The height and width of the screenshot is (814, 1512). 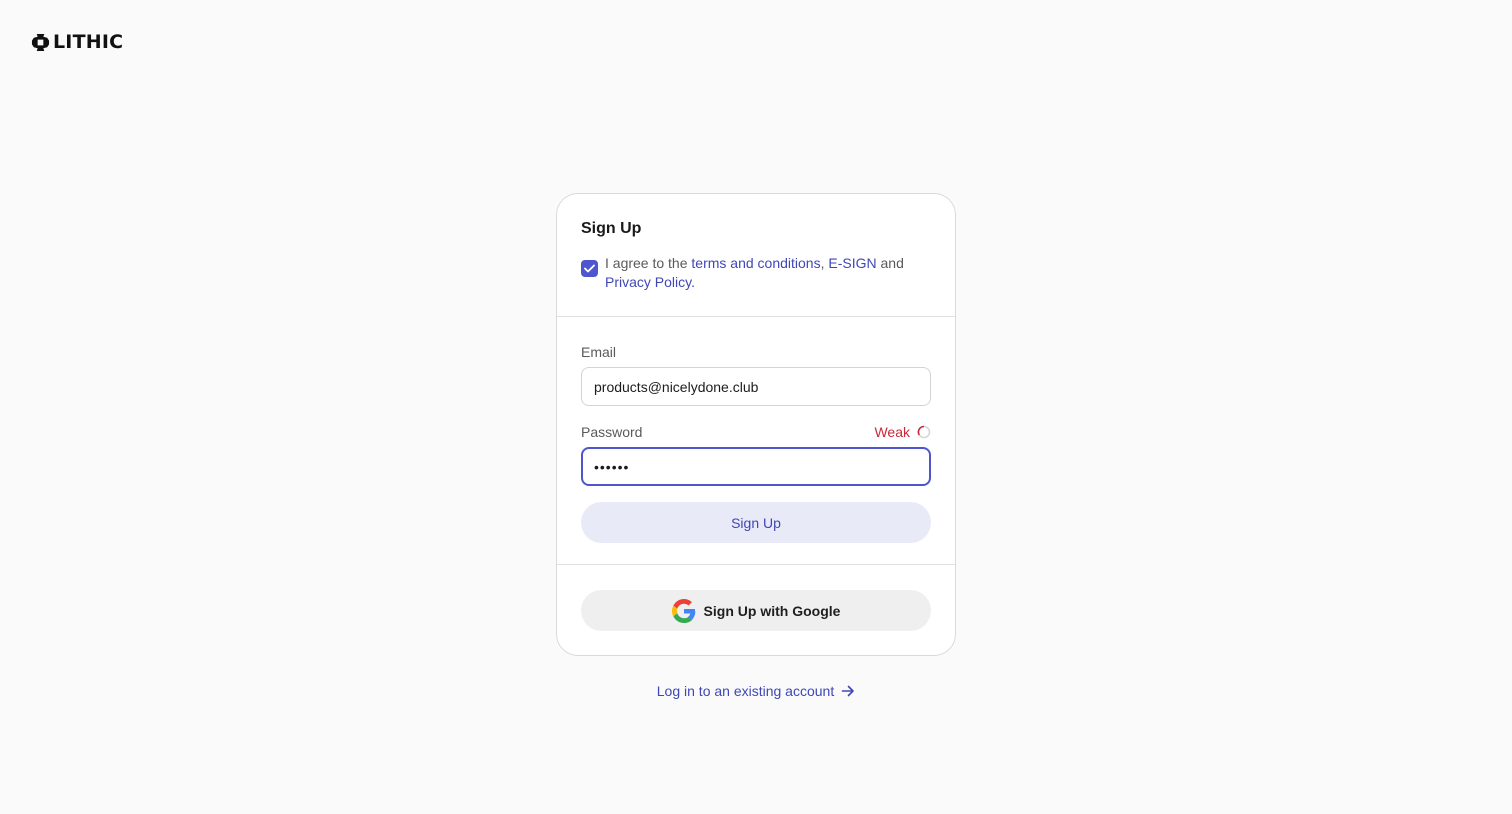 What do you see at coordinates (40, 42) in the screenshot?
I see `lithic-logo-icon` at bounding box center [40, 42].